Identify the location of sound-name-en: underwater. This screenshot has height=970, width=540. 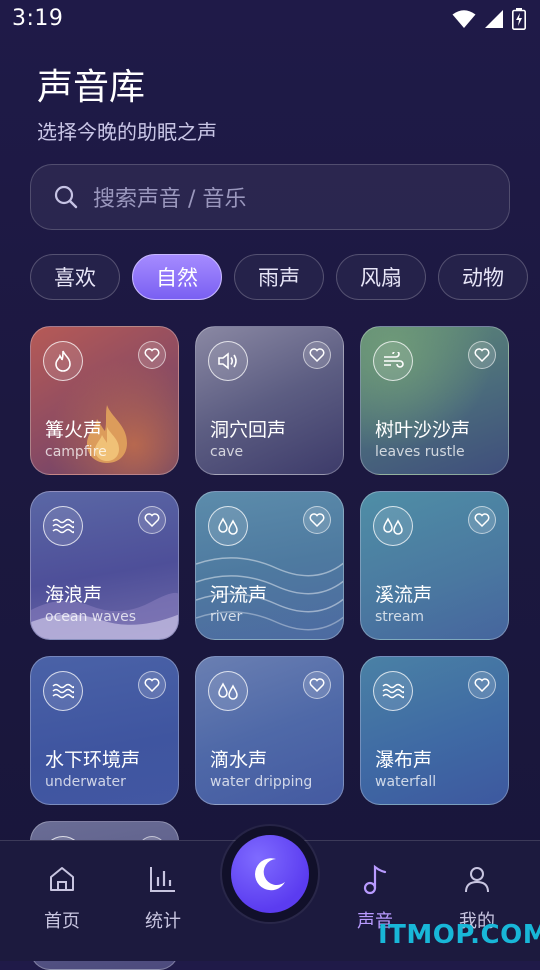
(85, 782).